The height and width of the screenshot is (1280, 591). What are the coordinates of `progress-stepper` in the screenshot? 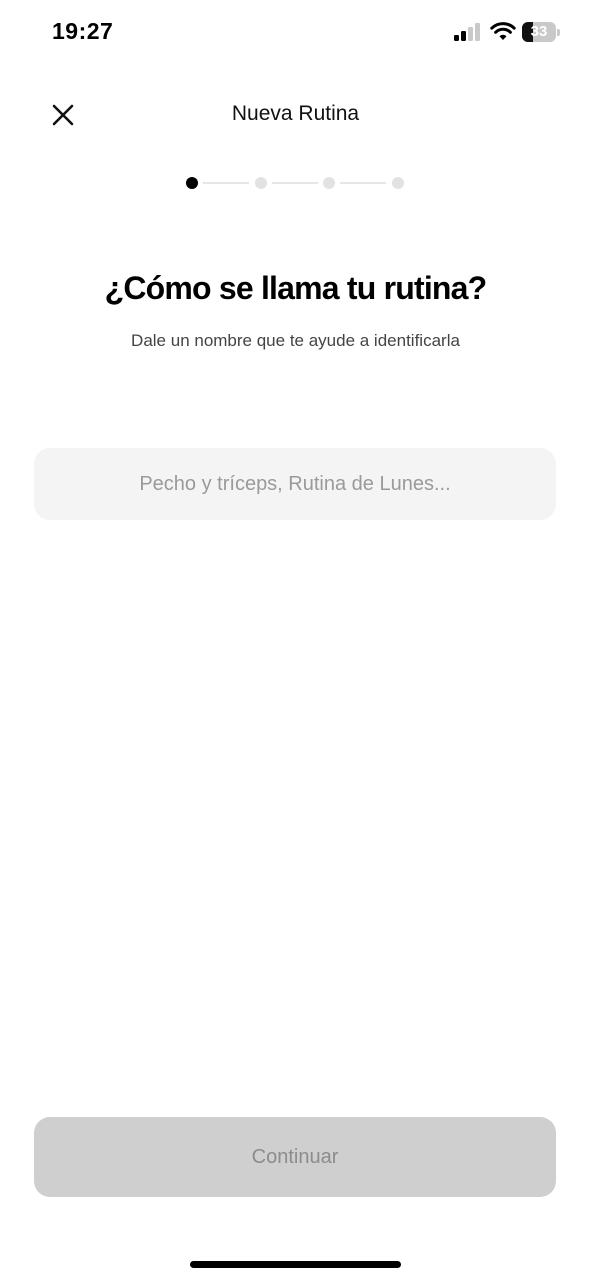 It's located at (295, 183).